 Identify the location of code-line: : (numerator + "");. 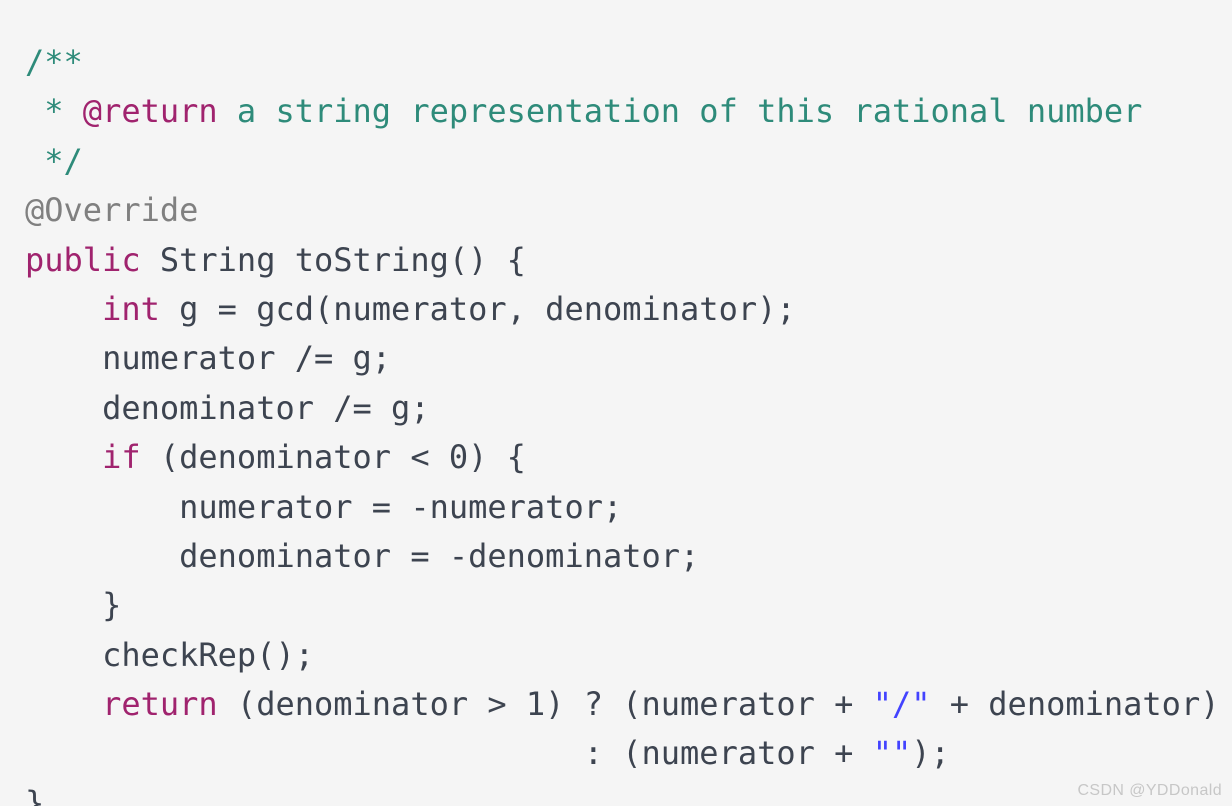
(622, 753).